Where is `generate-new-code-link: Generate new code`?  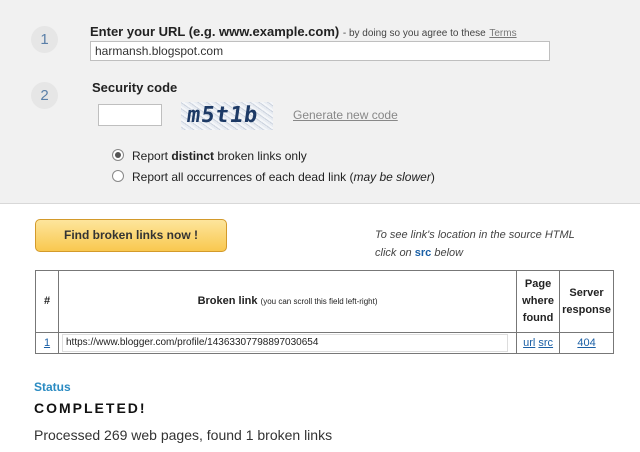 generate-new-code-link: Generate new code is located at coordinates (345, 115).